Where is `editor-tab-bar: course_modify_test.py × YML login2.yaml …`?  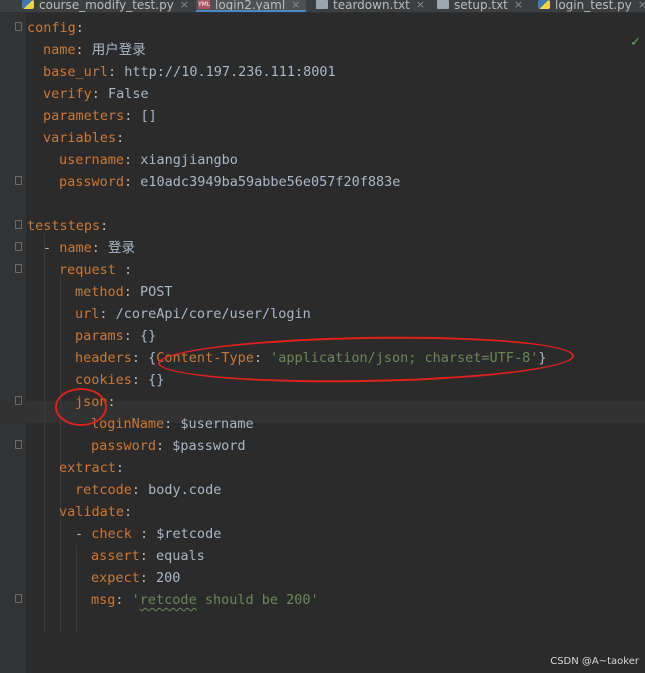
editor-tab-bar: course_modify_test.py × YML login2.yaml … is located at coordinates (322, 6).